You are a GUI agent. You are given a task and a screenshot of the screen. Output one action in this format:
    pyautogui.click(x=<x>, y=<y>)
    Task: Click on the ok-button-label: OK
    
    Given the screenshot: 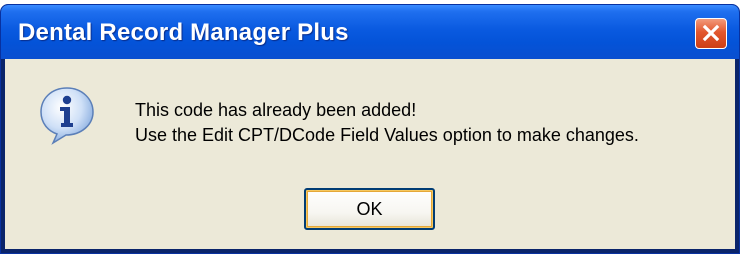 What is the action you would take?
    pyautogui.click(x=369, y=208)
    